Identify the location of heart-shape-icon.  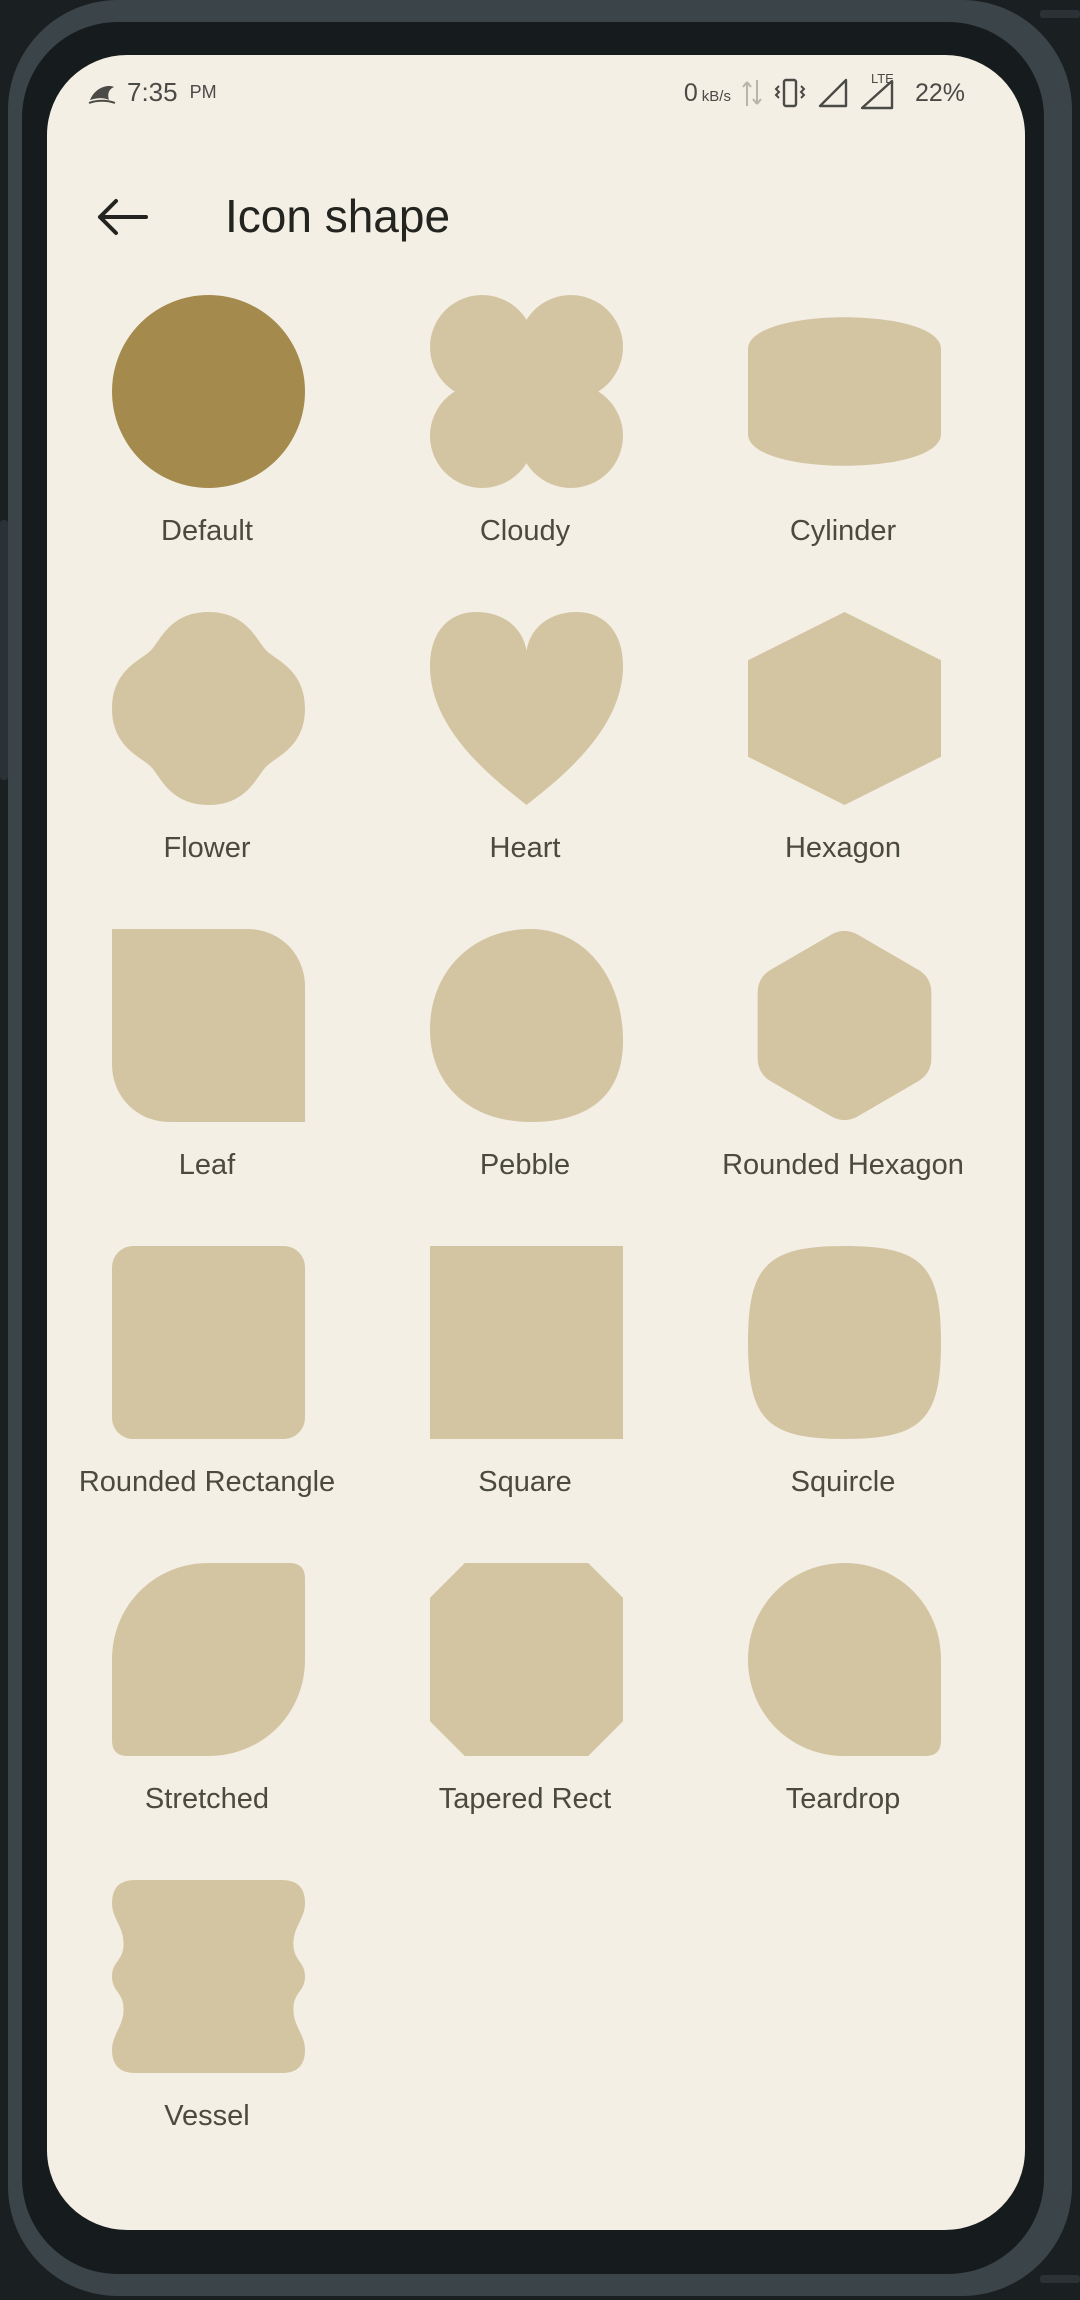
(526, 708).